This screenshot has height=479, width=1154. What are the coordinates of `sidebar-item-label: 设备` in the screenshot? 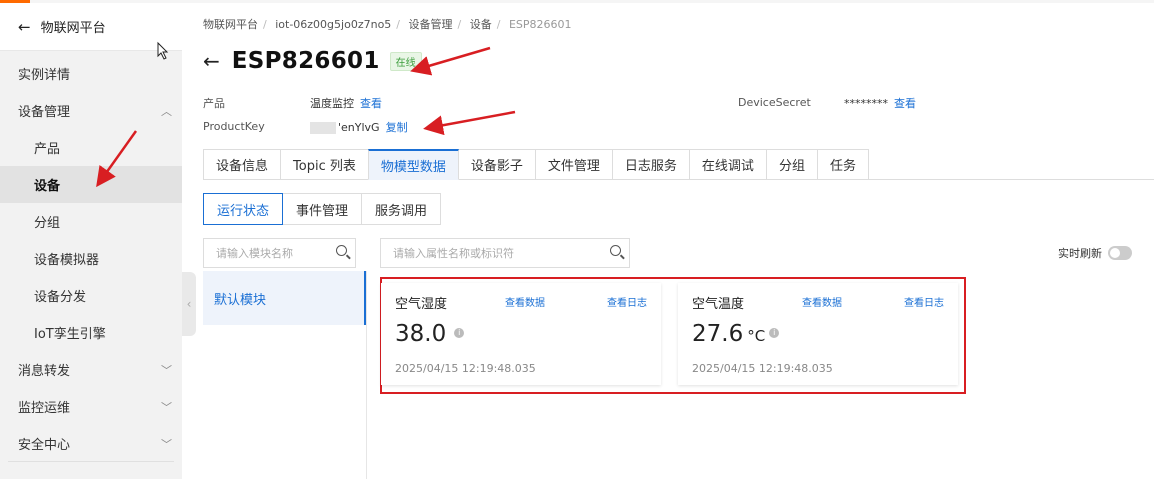 It's located at (47, 186).